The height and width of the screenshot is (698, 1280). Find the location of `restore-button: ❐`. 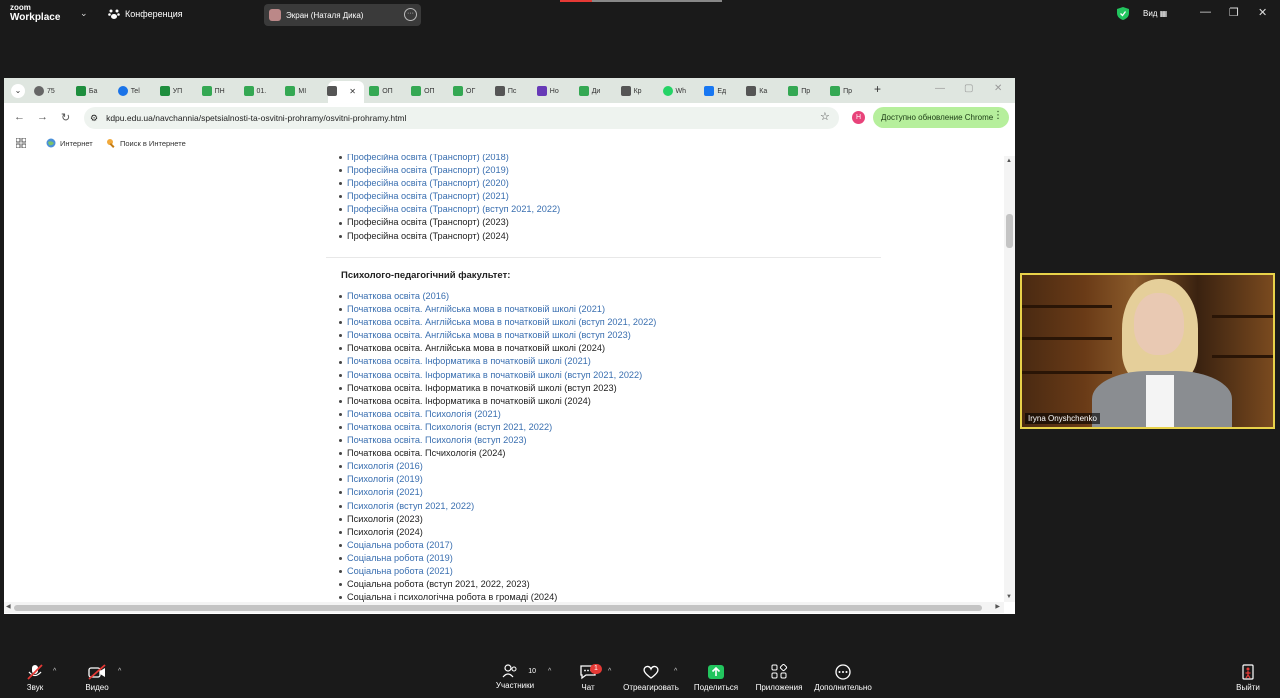

restore-button: ❐ is located at coordinates (1234, 12).